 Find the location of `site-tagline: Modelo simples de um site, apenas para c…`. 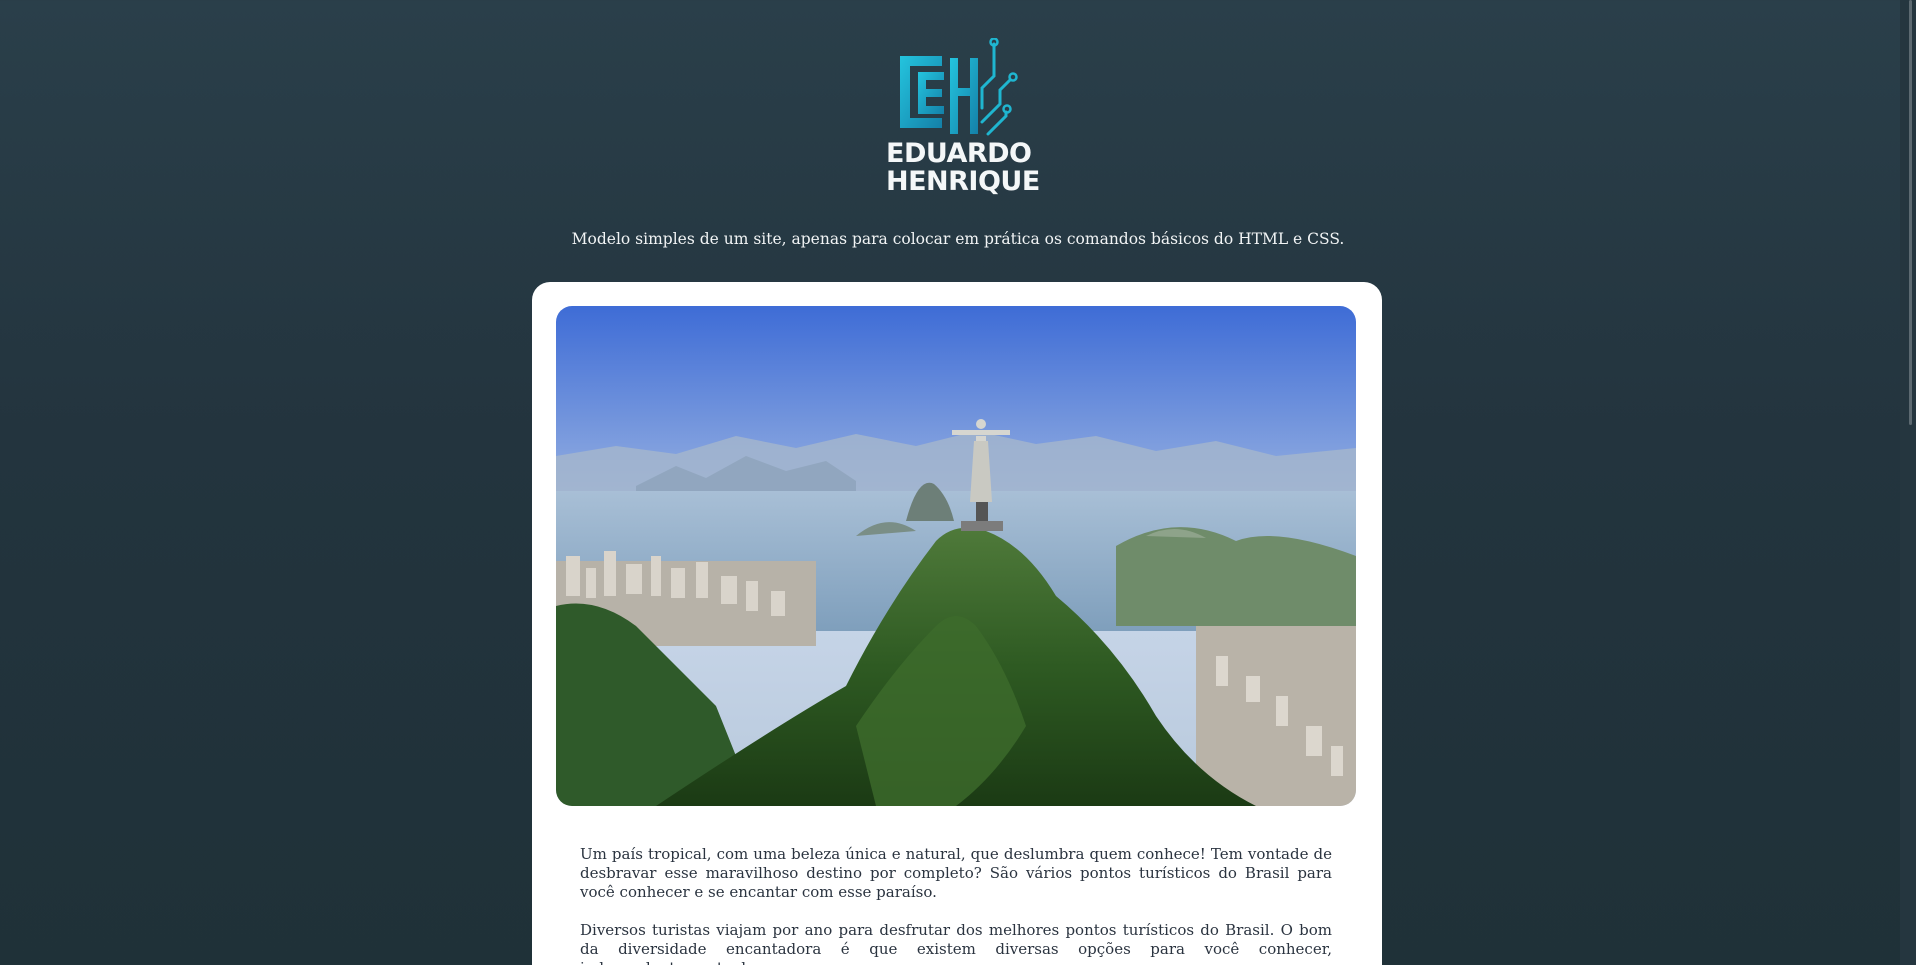

site-tagline: Modelo simples de um site, apenas para c… is located at coordinates (958, 239).